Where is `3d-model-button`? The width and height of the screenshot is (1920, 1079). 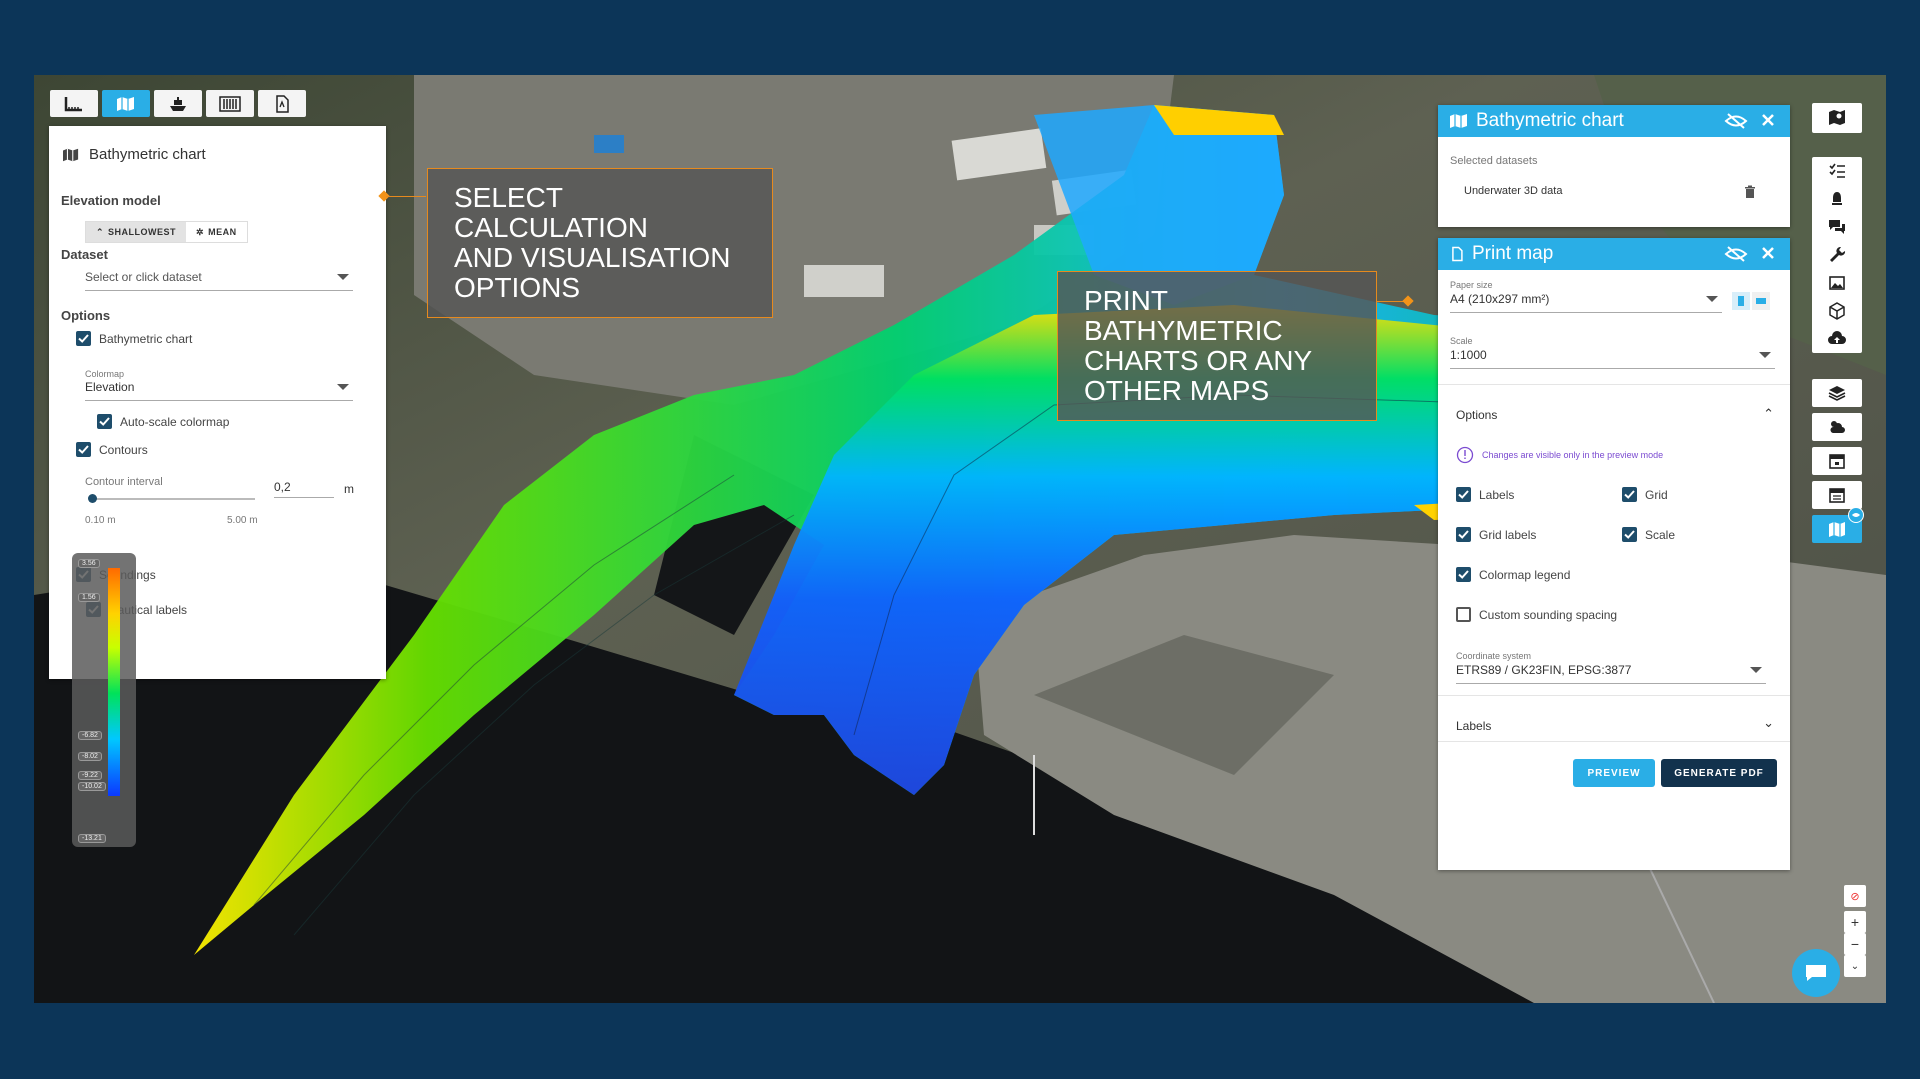 3d-model-button is located at coordinates (1837, 311).